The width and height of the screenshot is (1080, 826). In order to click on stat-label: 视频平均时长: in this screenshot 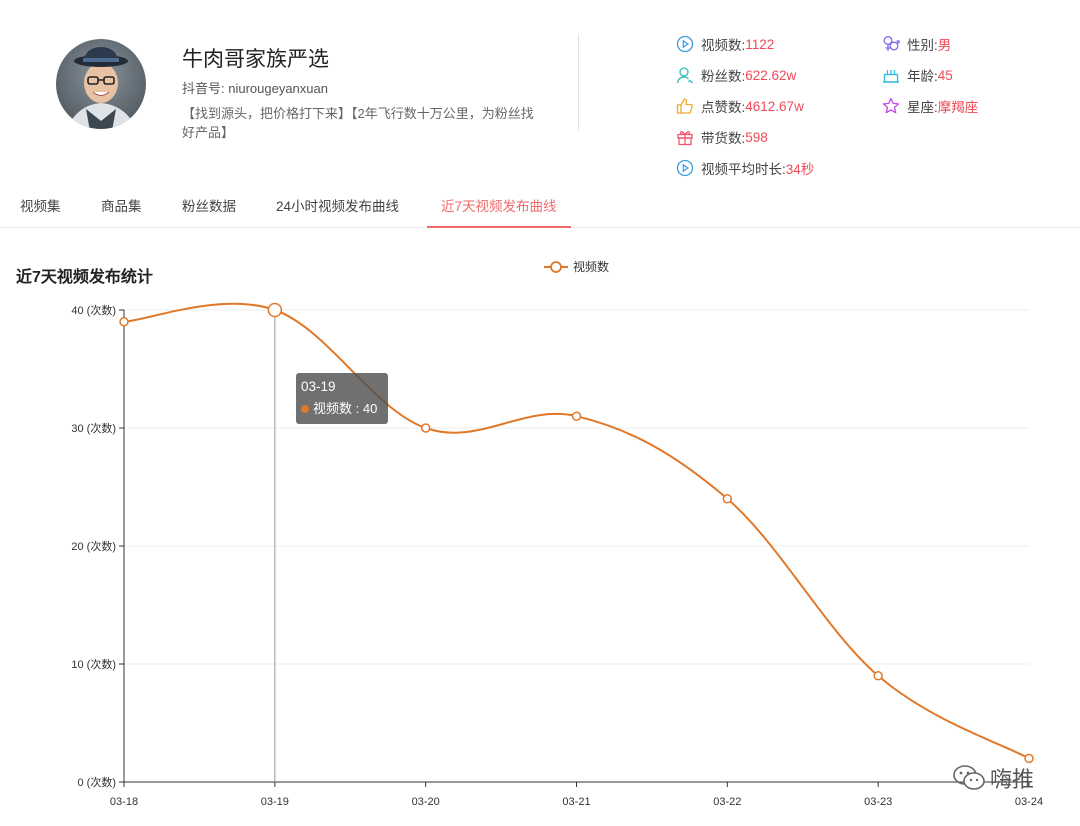, I will do `click(743, 169)`.